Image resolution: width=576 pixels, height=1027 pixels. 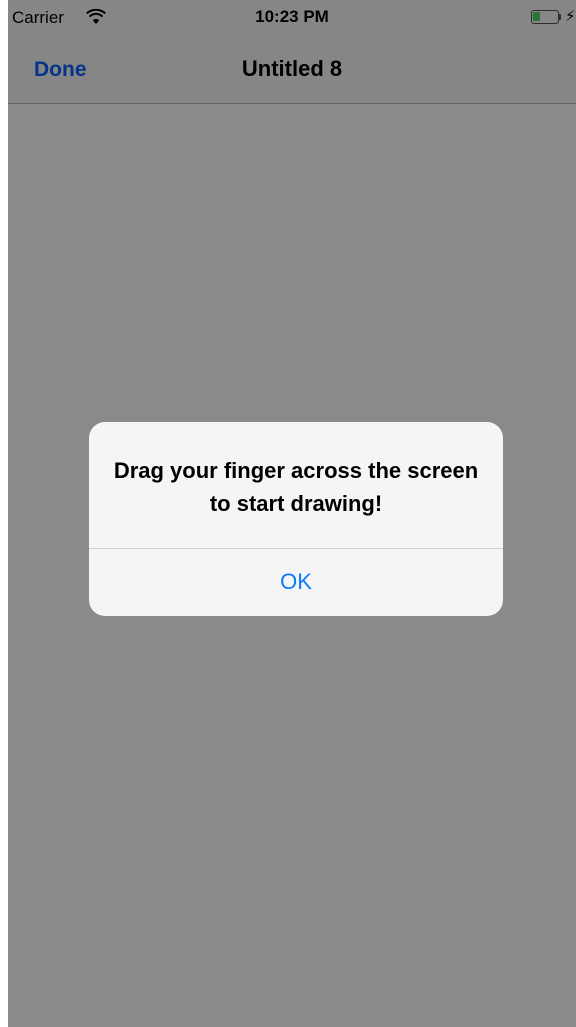 What do you see at coordinates (296, 582) in the screenshot?
I see `ok-button: OK` at bounding box center [296, 582].